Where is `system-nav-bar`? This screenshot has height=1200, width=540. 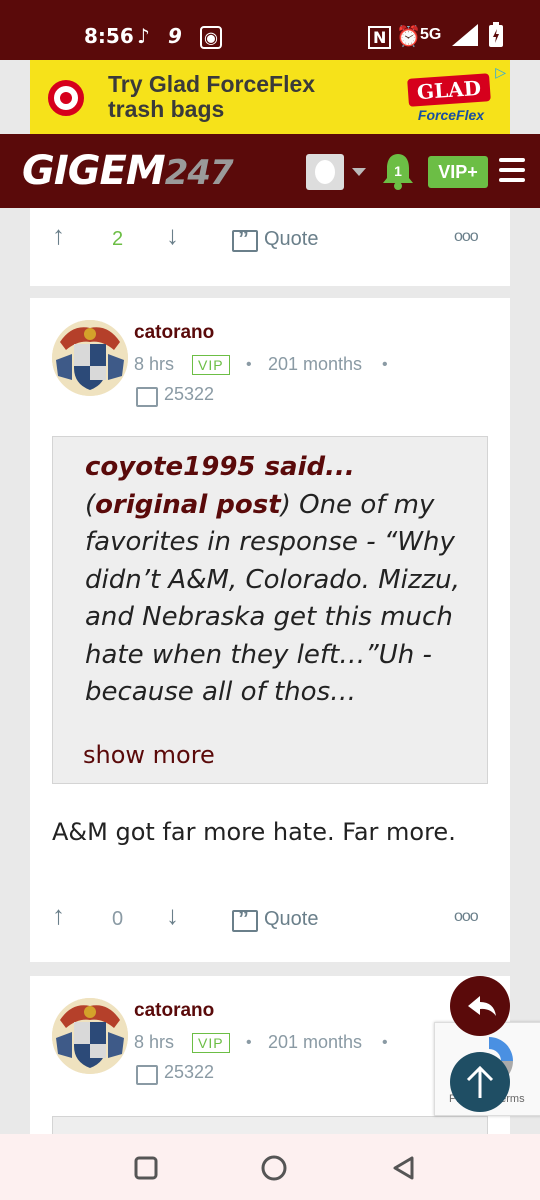 system-nav-bar is located at coordinates (270, 1167).